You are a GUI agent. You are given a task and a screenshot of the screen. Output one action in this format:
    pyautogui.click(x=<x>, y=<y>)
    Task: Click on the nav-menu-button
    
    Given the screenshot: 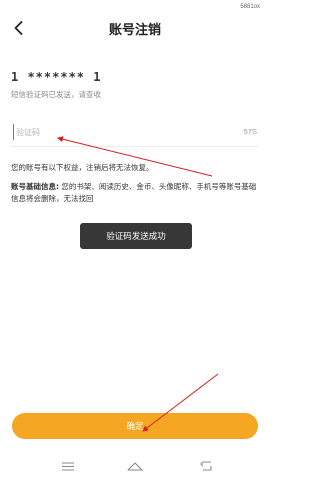 What is the action you would take?
    pyautogui.click(x=68, y=466)
    